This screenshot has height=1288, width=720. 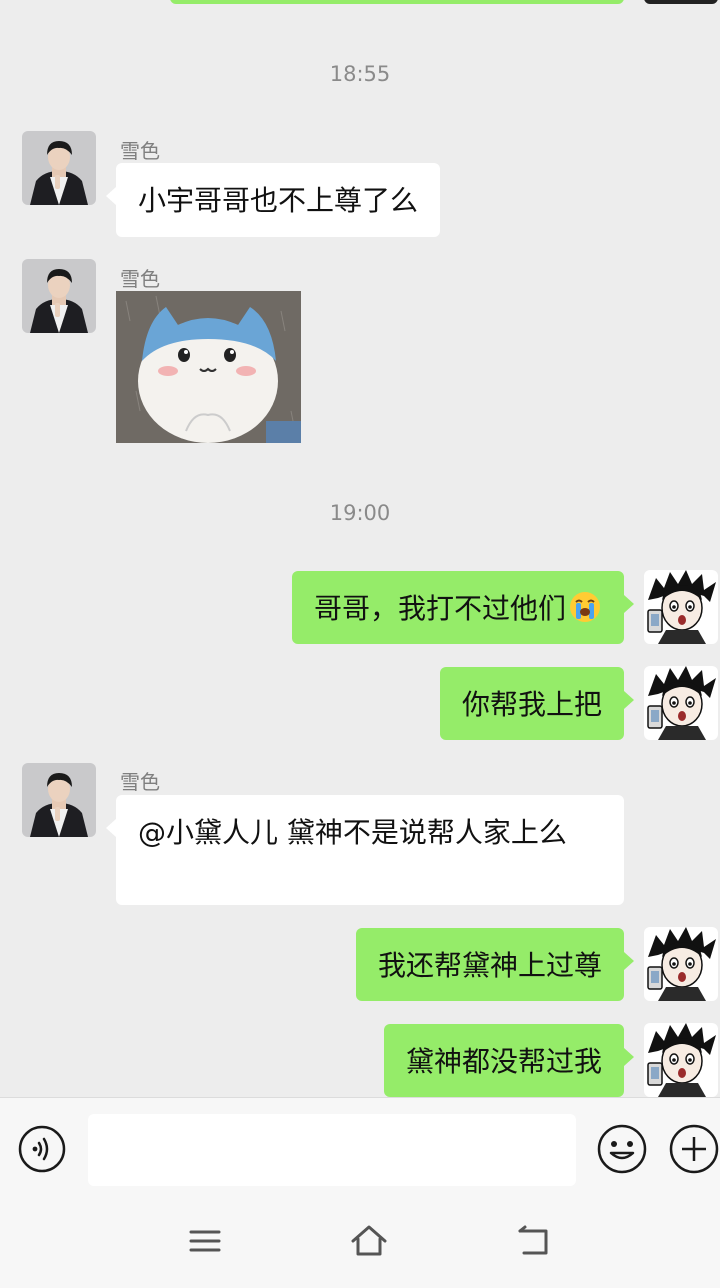 I want to click on home-icon, so click(x=369, y=1241).